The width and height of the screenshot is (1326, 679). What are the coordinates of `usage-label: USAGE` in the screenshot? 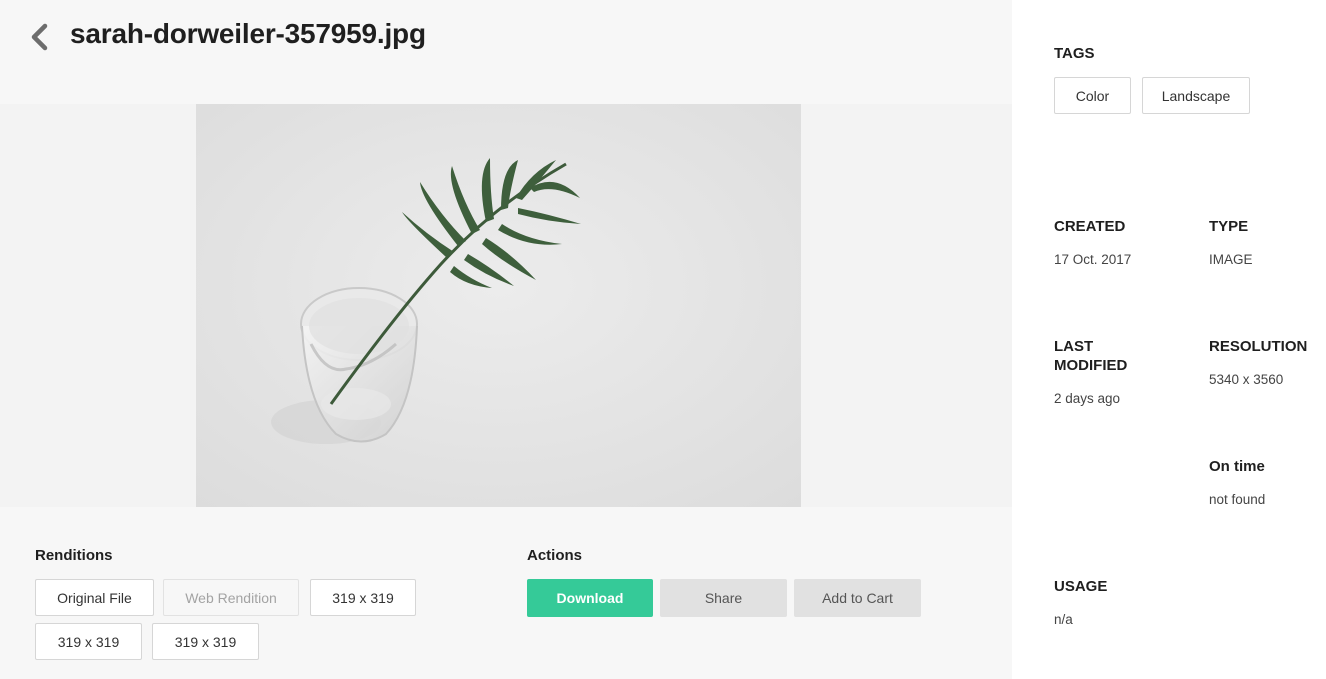 It's located at (1081, 586).